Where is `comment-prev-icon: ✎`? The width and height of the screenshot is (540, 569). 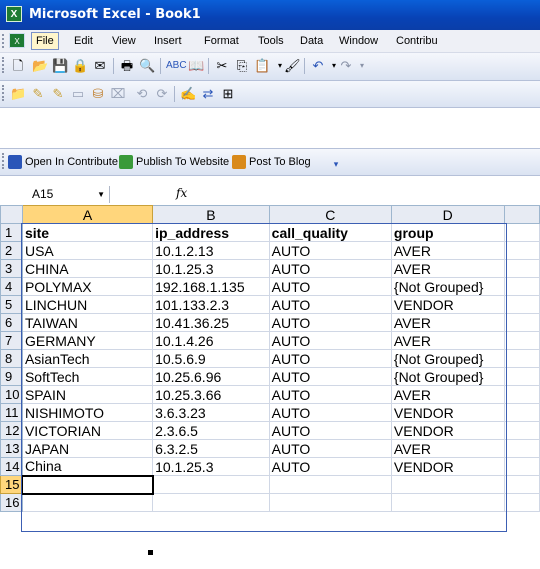 comment-prev-icon: ✎ is located at coordinates (58, 94).